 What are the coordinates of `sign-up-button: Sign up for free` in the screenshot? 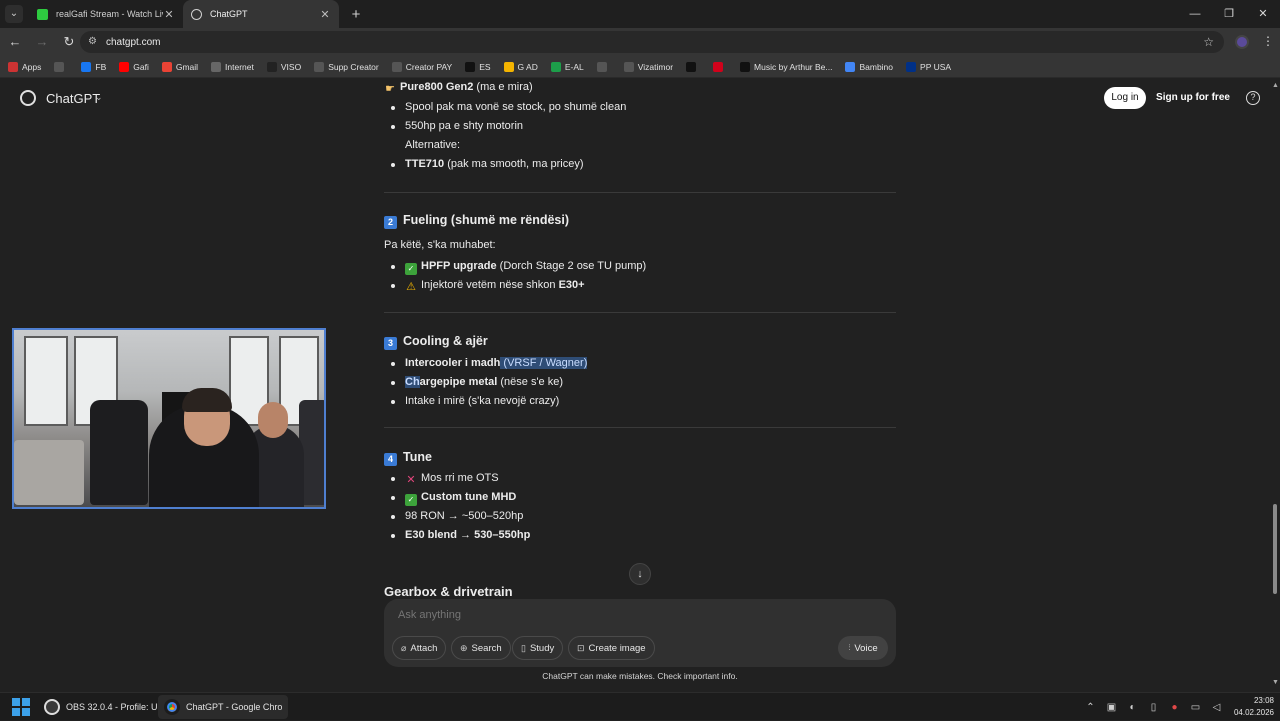 It's located at (1193, 98).